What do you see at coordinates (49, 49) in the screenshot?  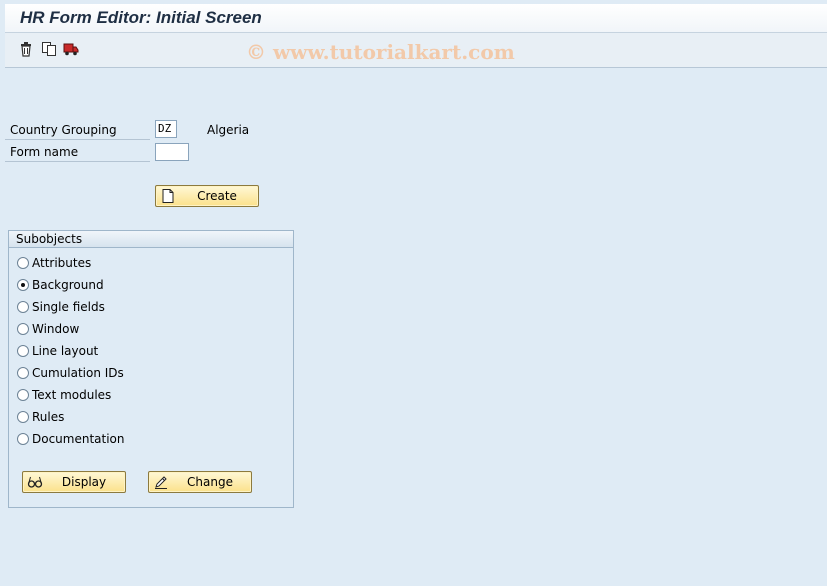 I see `copy-icon` at bounding box center [49, 49].